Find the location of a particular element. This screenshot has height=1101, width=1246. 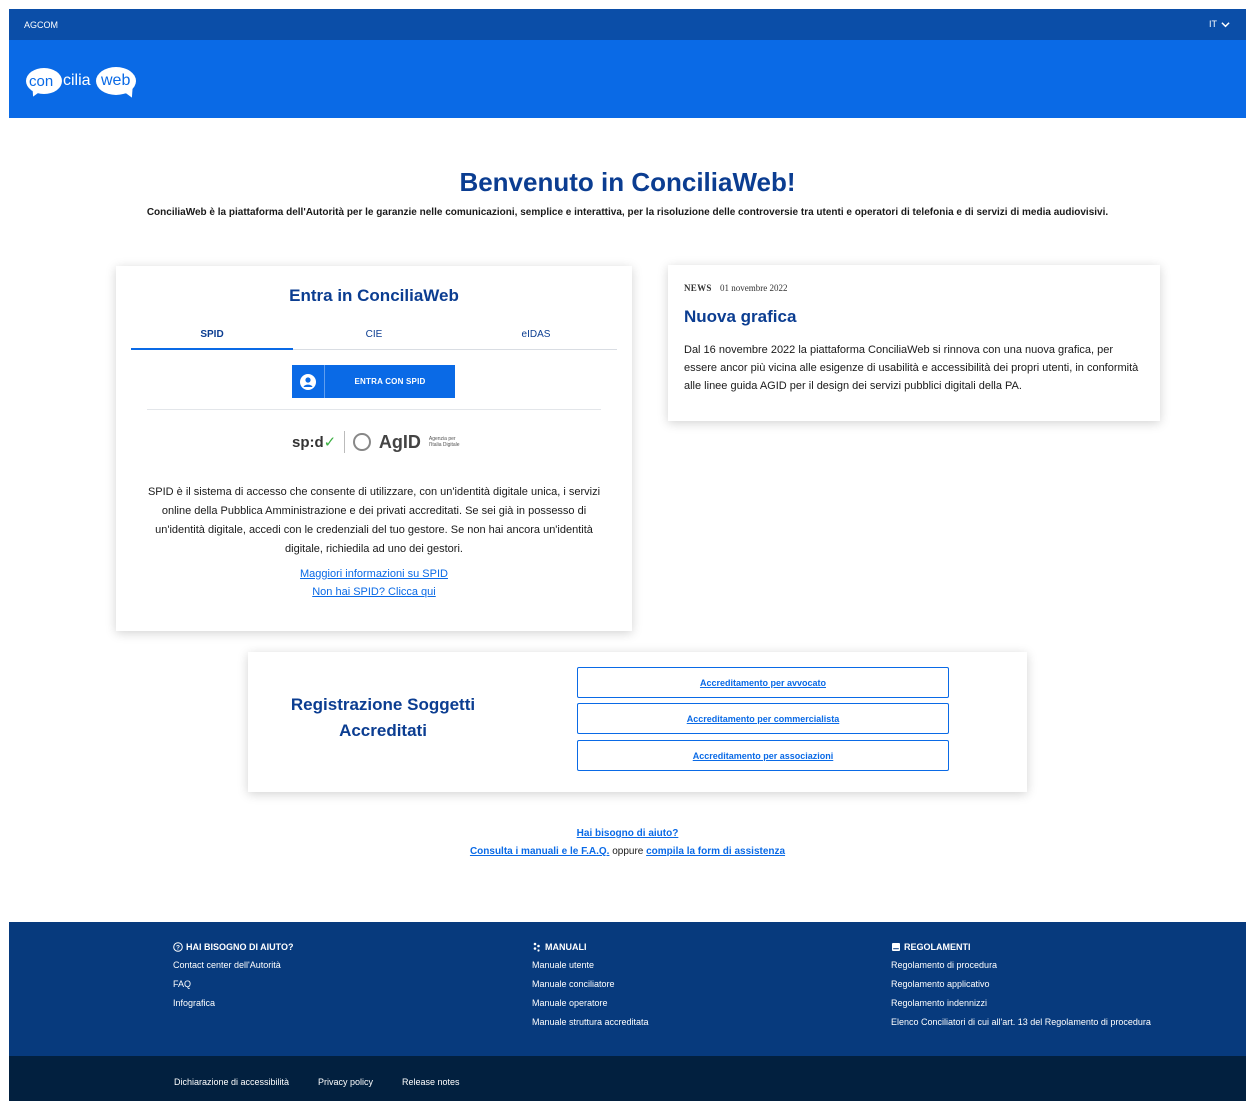

republic-seal-icon is located at coordinates (362, 442).